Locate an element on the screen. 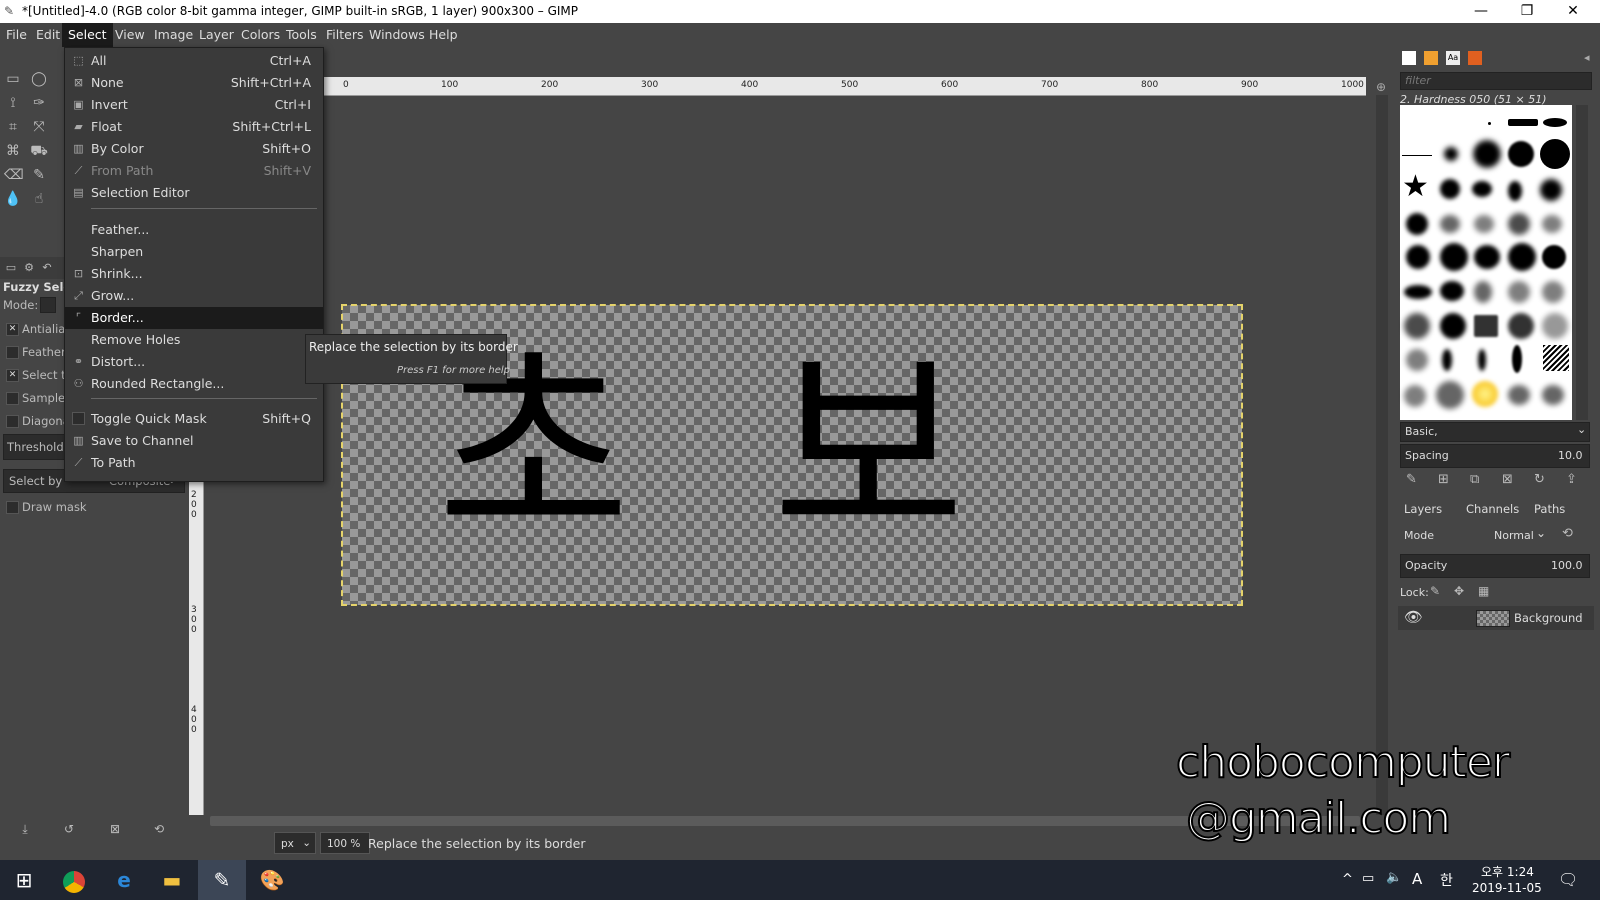  delete-brush-icon: ⊠ is located at coordinates (1507, 479).